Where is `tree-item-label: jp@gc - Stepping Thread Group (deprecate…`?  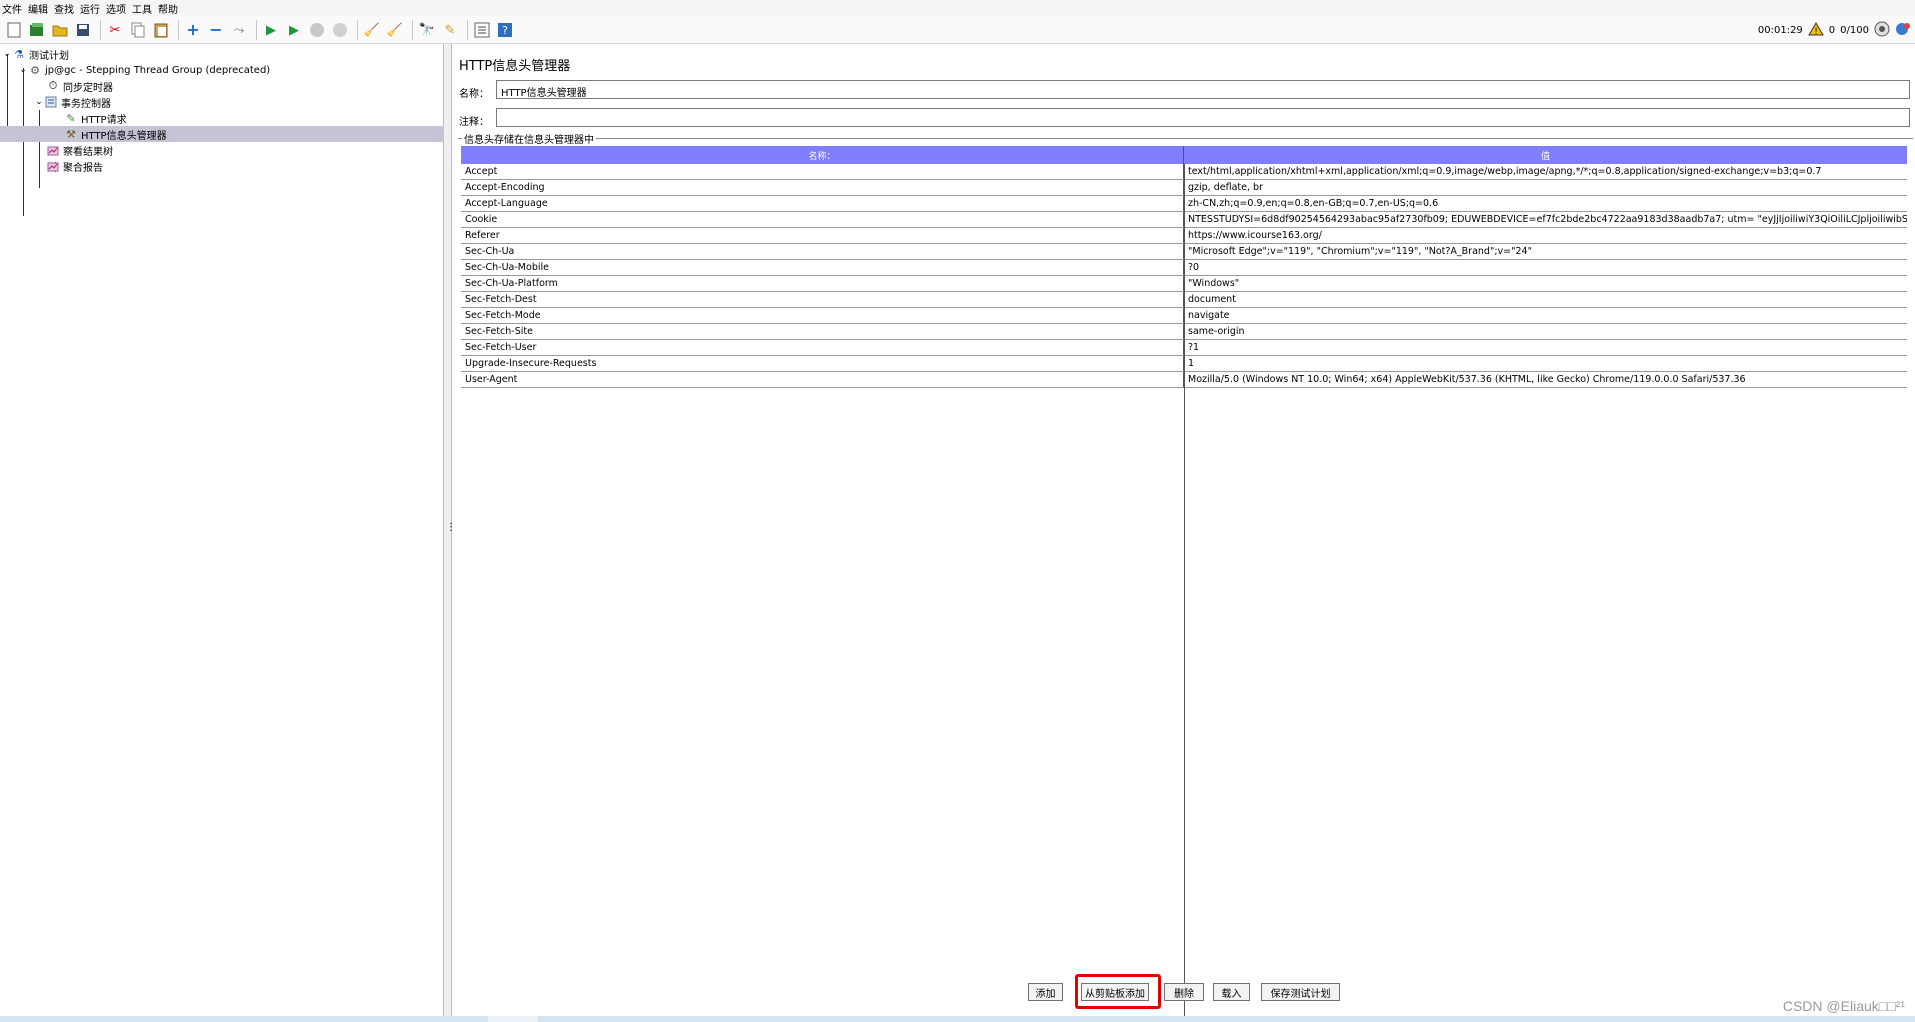
tree-item-label: jp@gc - Stepping Thread Group (deprecate… is located at coordinates (158, 70).